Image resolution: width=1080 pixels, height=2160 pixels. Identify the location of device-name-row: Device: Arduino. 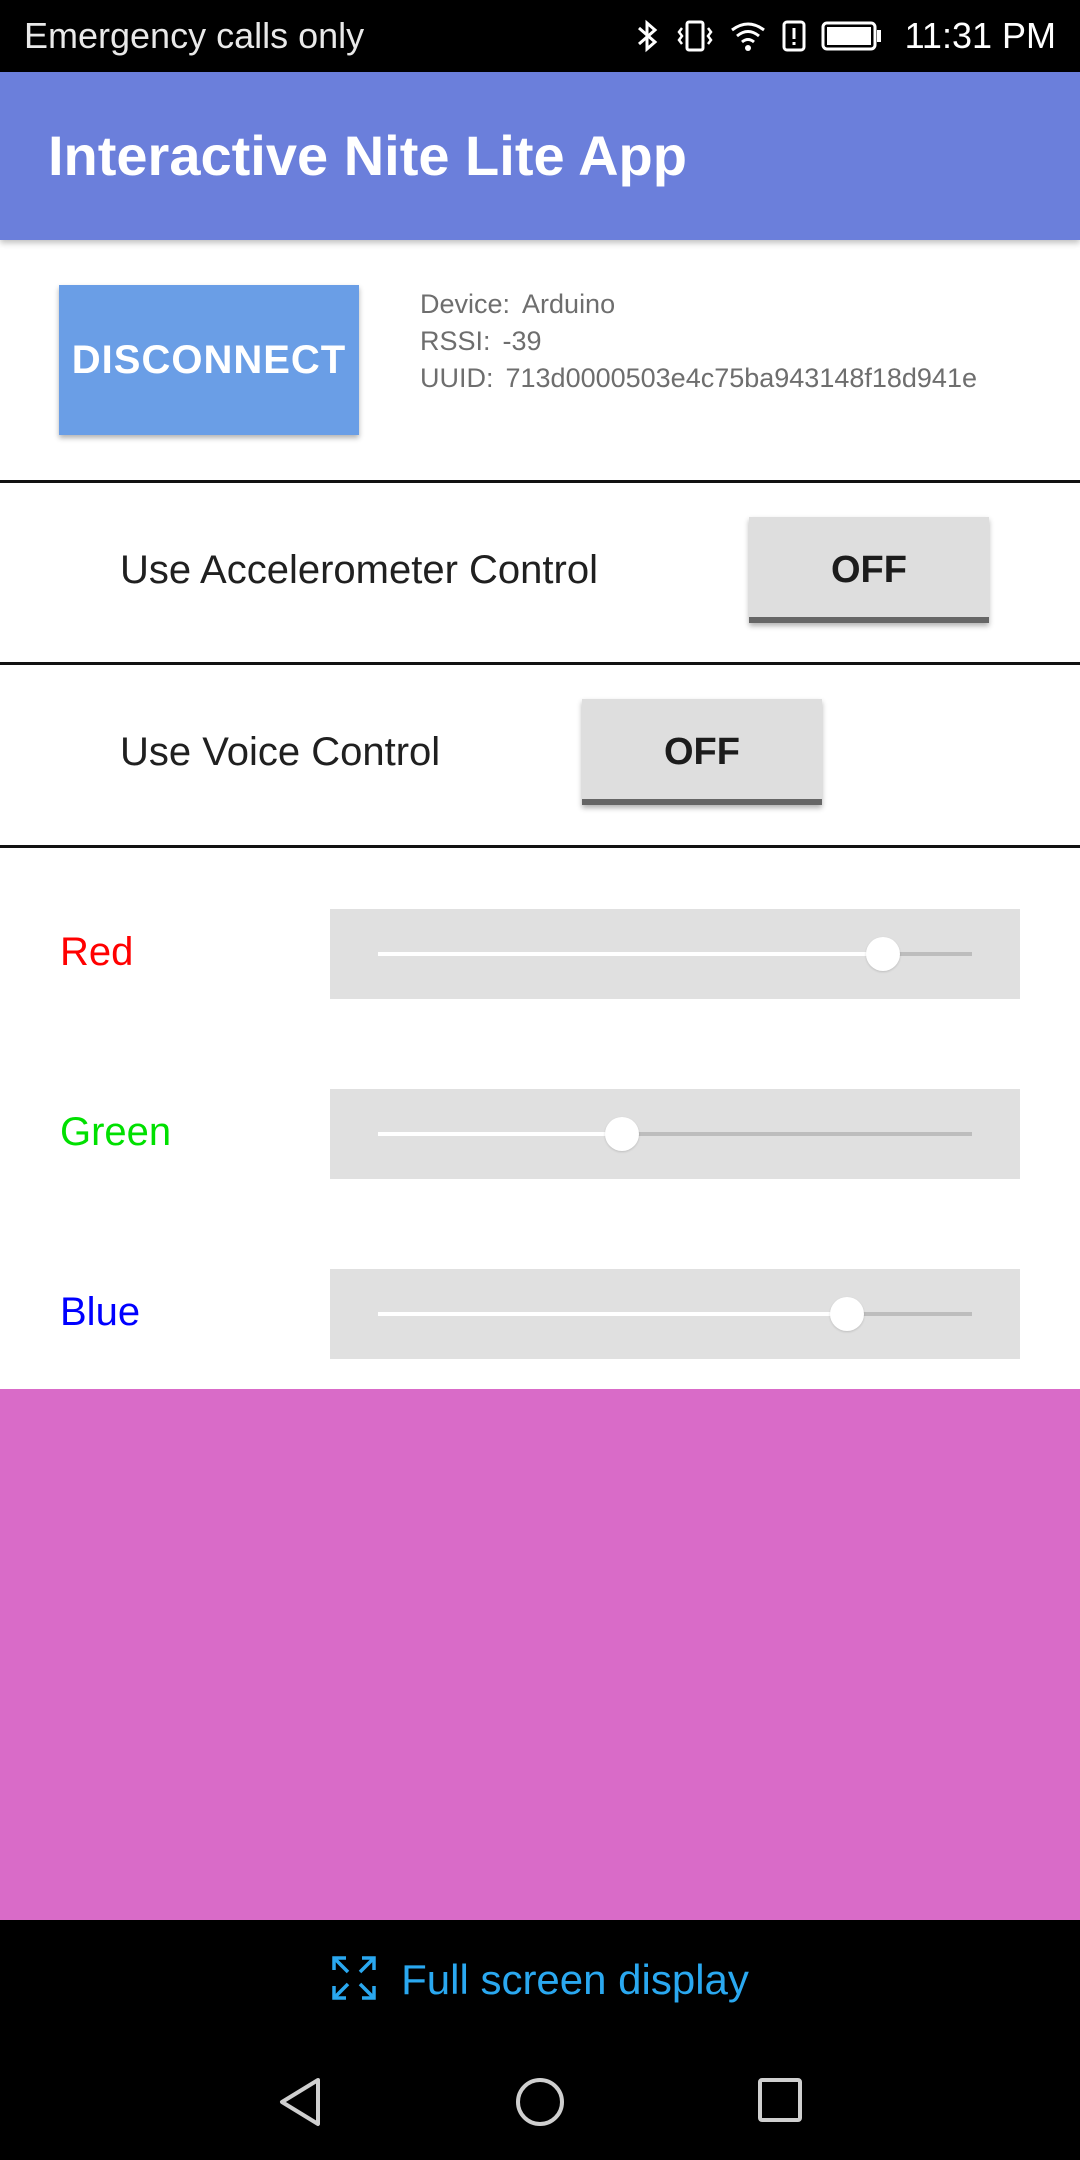
(698, 304).